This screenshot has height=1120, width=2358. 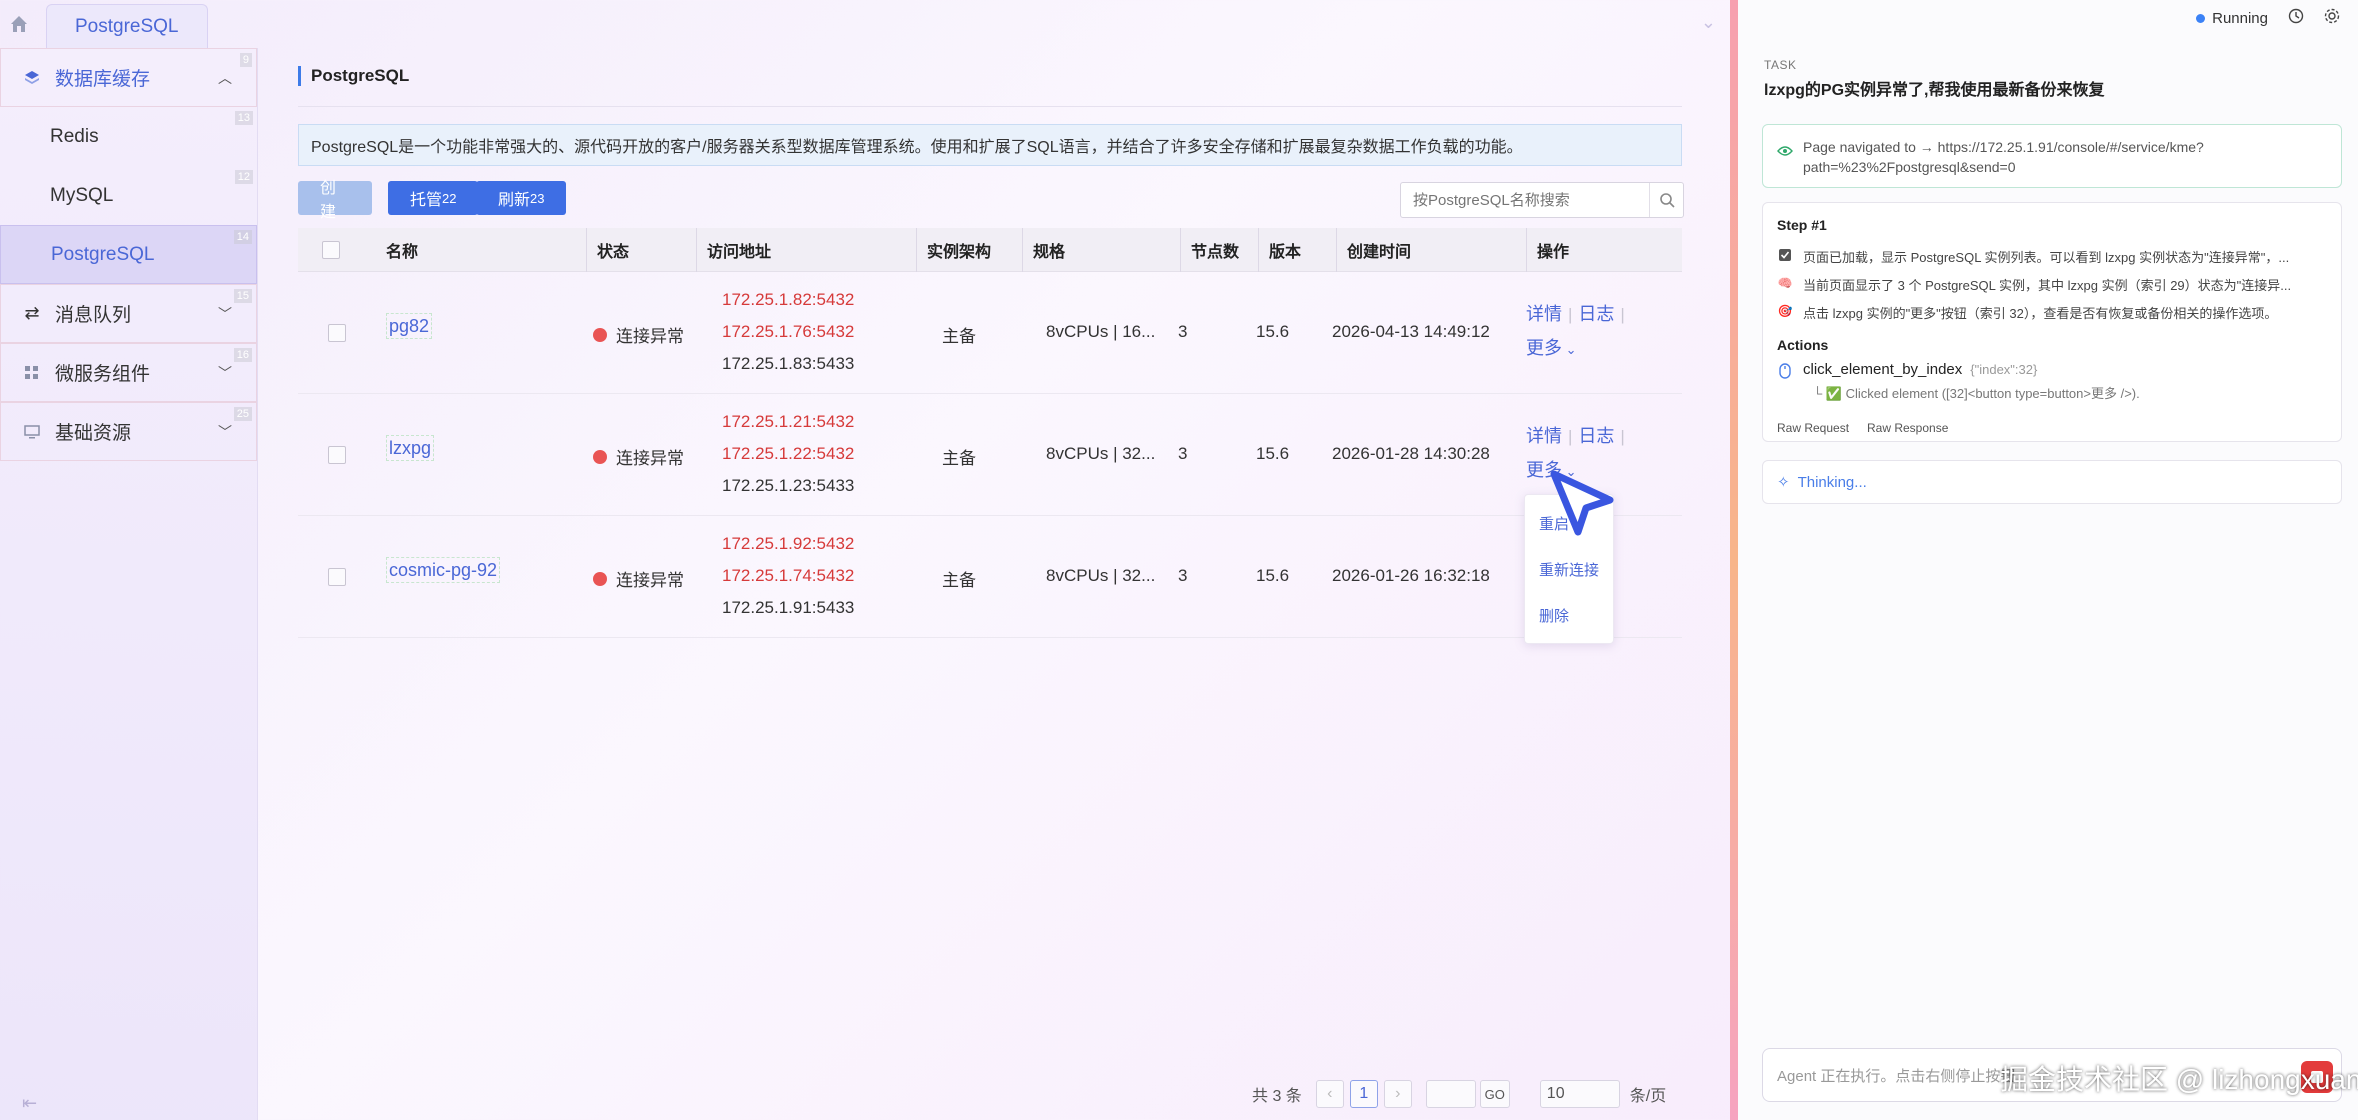 I want to click on created-time-cell: 2026-01-28 14:30:28, so click(x=1411, y=453).